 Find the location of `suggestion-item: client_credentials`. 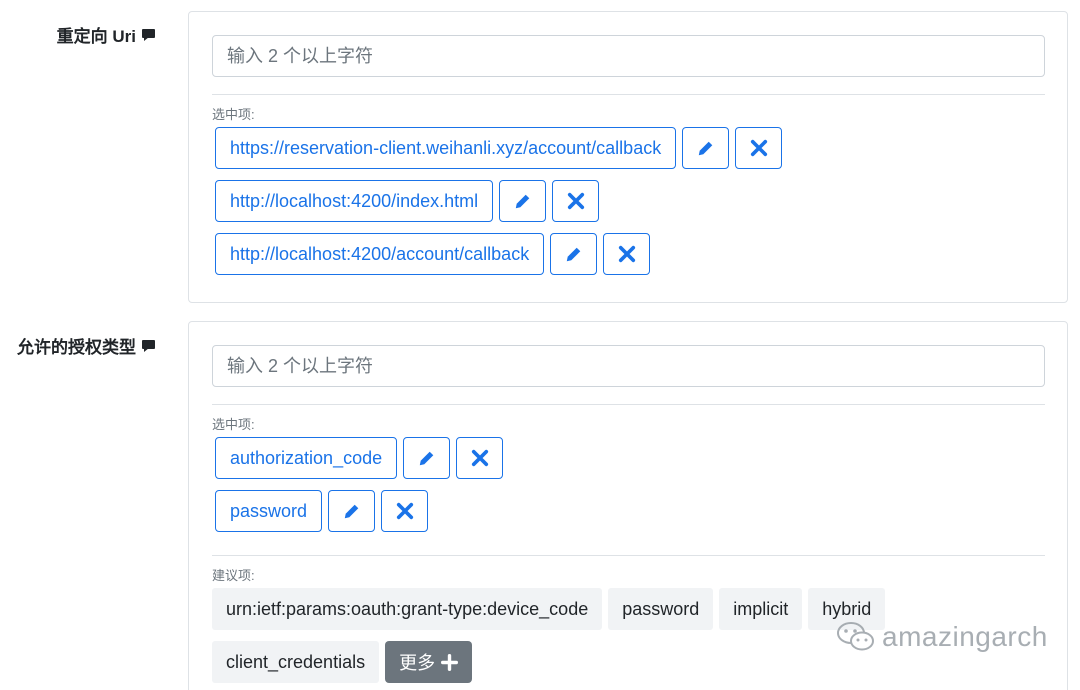

suggestion-item: client_credentials is located at coordinates (296, 662).